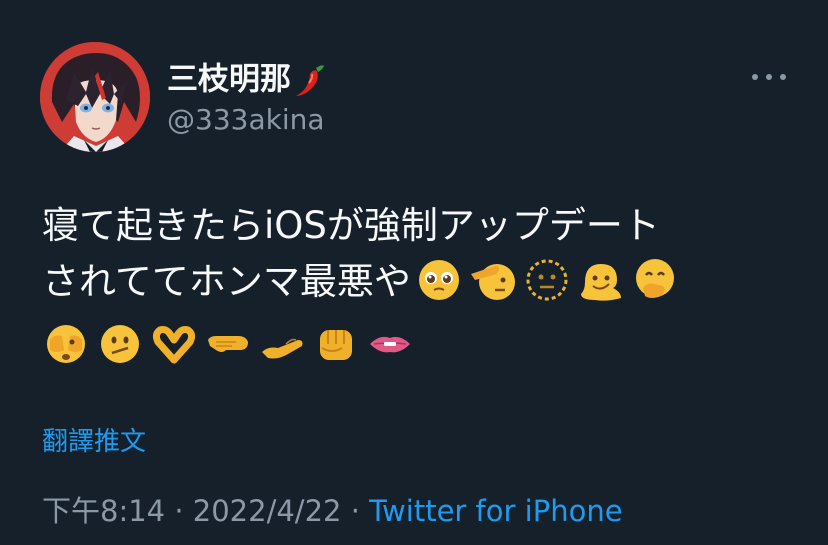 The height and width of the screenshot is (545, 828). Describe the element at coordinates (601, 280) in the screenshot. I see `melting-face-emoji` at that location.